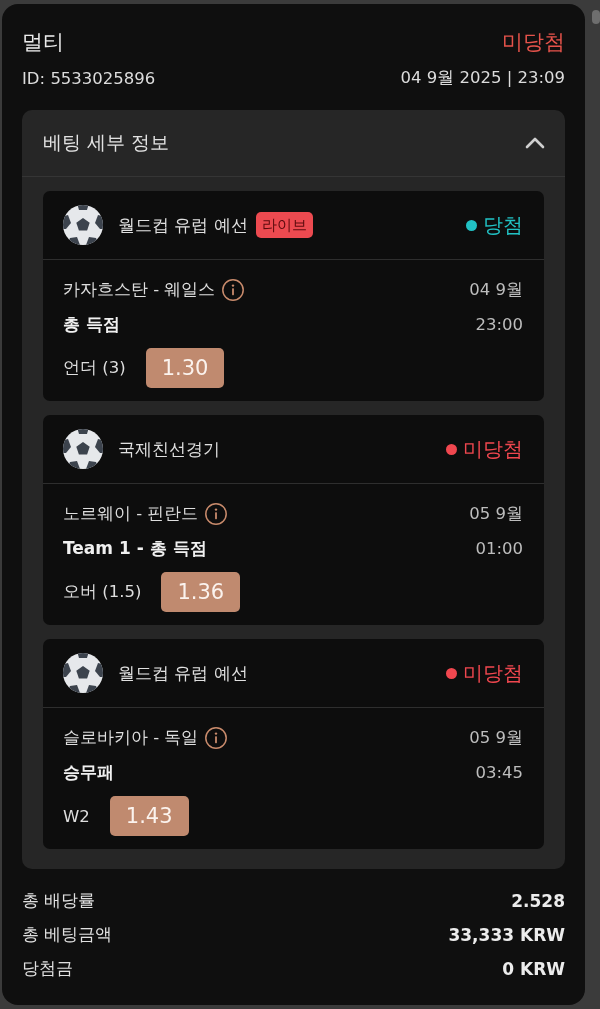 This screenshot has width=600, height=1009. Describe the element at coordinates (499, 324) in the screenshot. I see `match-time: 23:00` at that location.